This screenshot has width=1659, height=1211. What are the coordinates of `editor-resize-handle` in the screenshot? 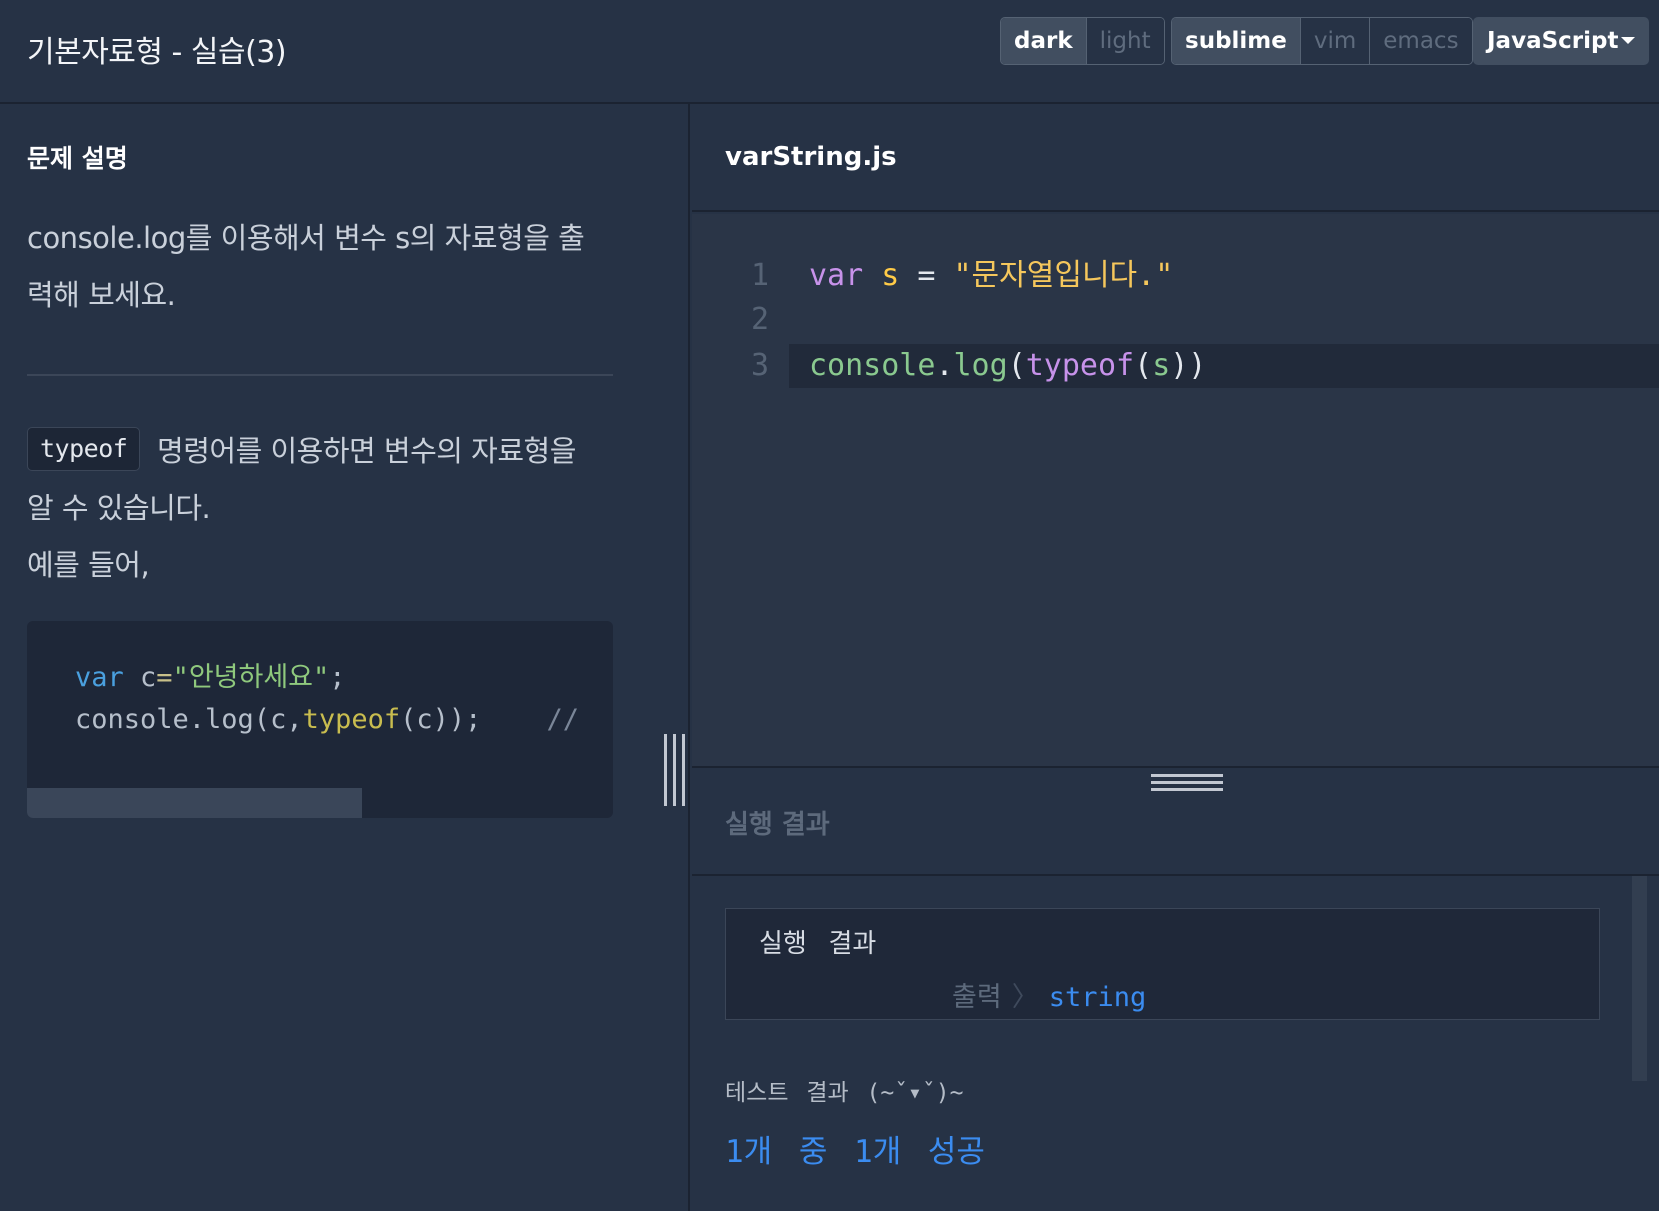 It's located at (1187, 782).